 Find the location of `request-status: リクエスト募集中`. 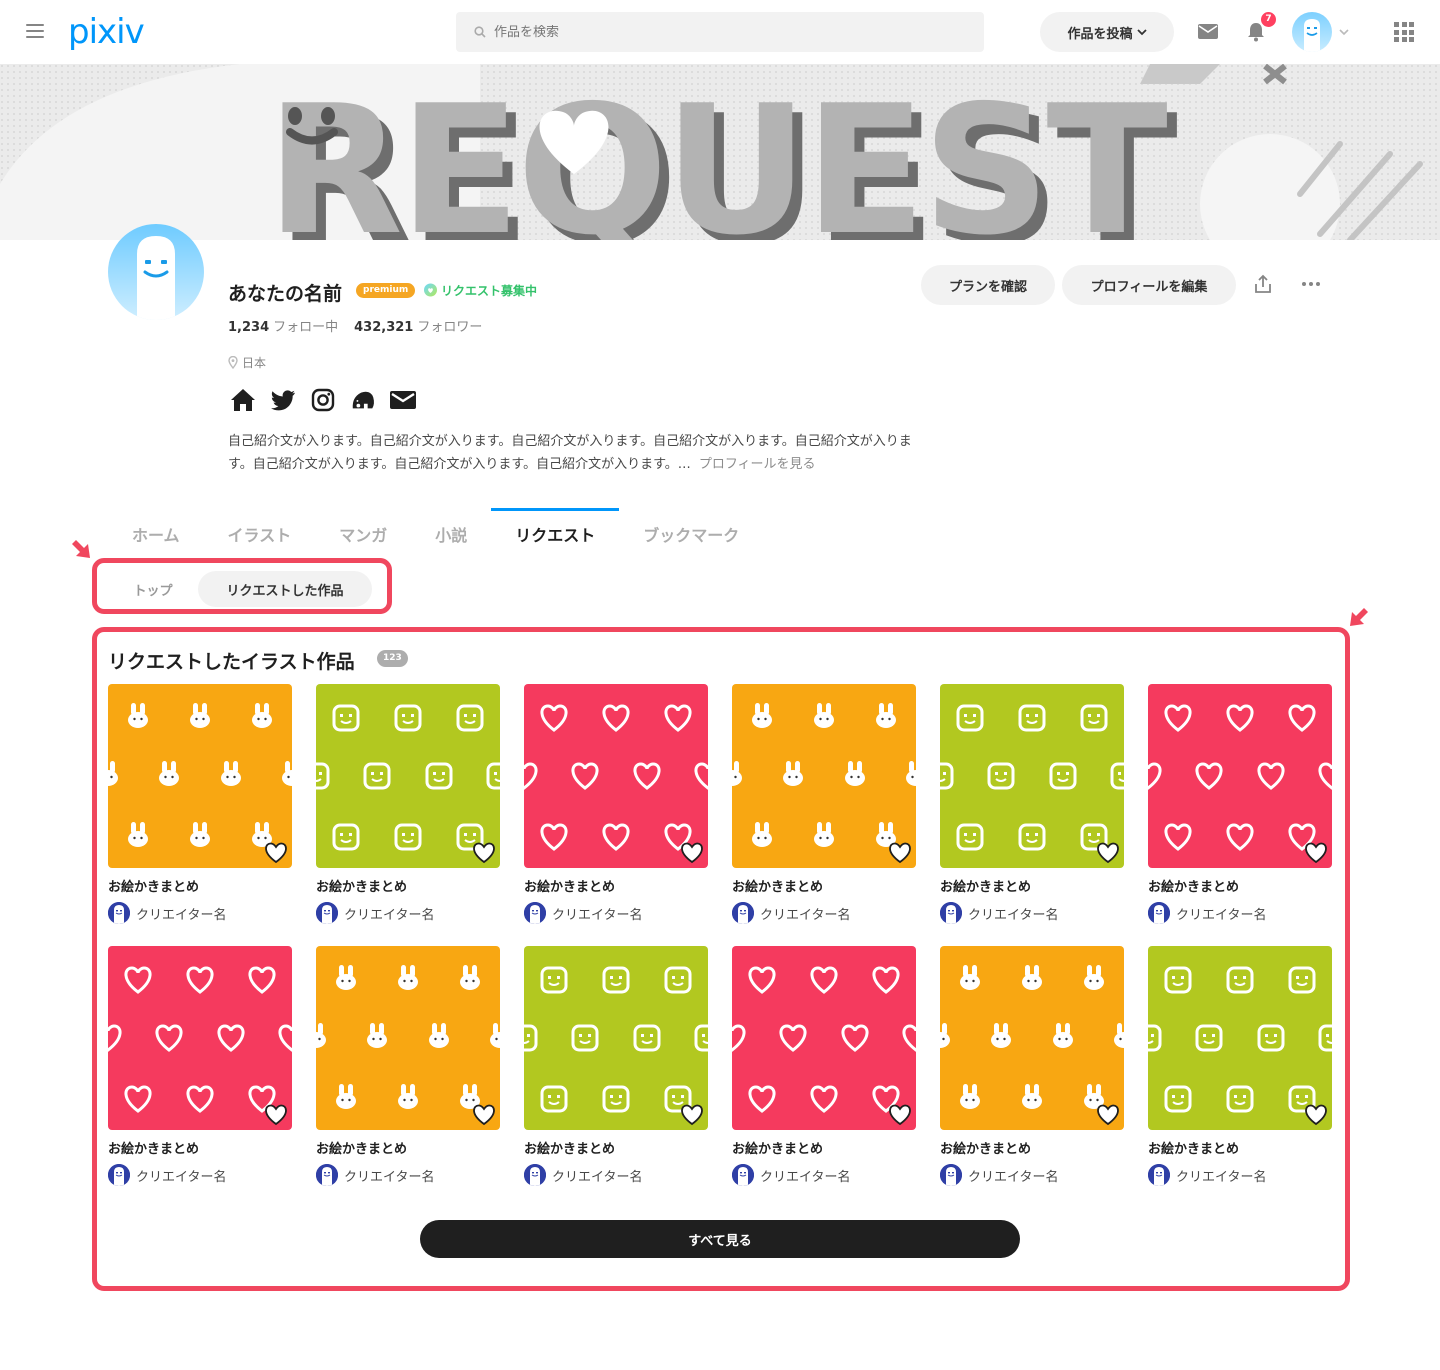

request-status: リクエスト募集中 is located at coordinates (480, 290).